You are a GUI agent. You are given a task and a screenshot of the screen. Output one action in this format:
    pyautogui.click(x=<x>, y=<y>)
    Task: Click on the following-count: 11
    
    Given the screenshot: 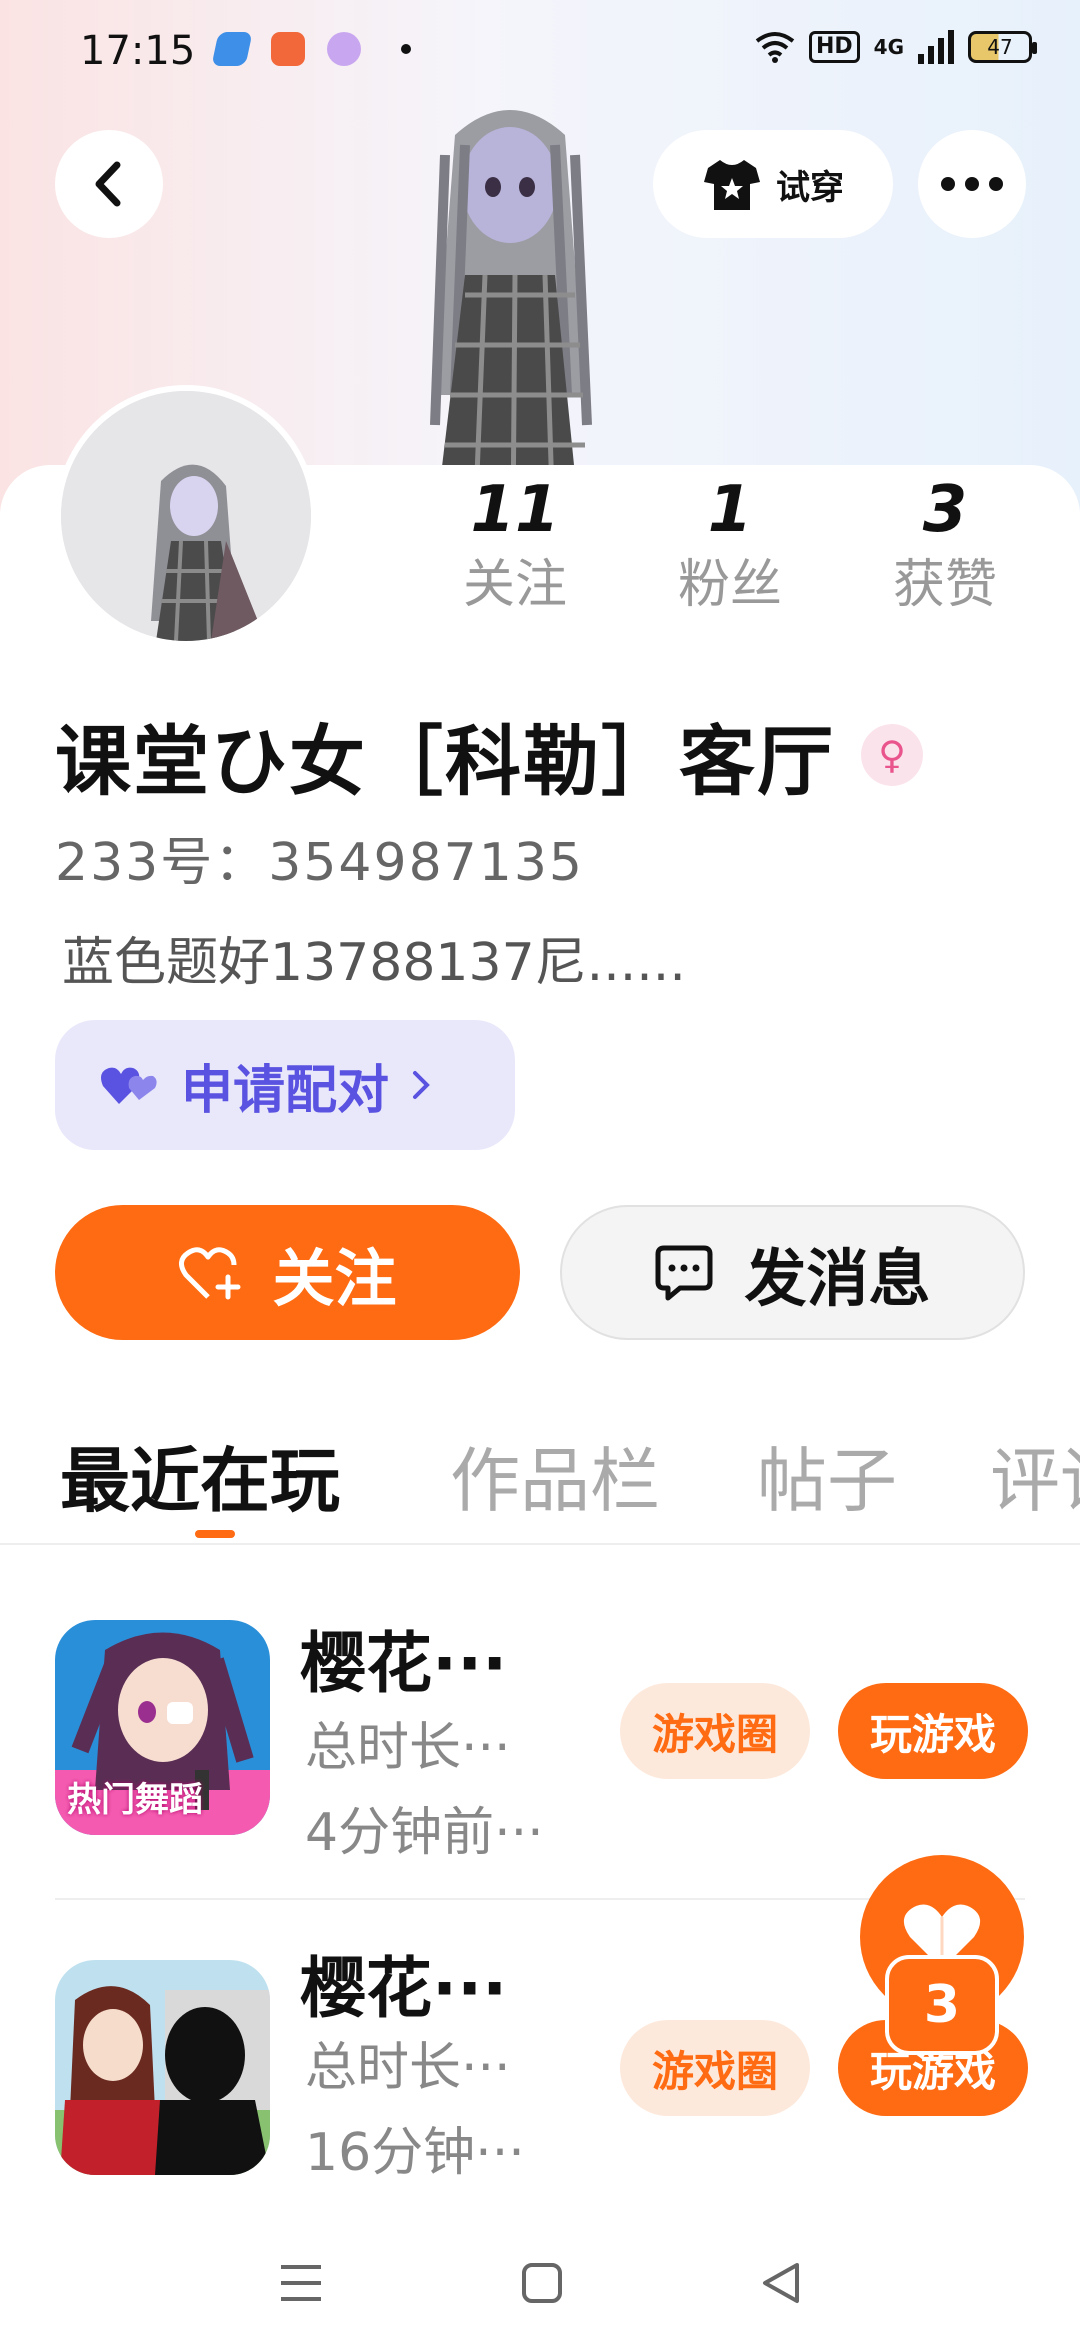 What is the action you would take?
    pyautogui.click(x=515, y=510)
    